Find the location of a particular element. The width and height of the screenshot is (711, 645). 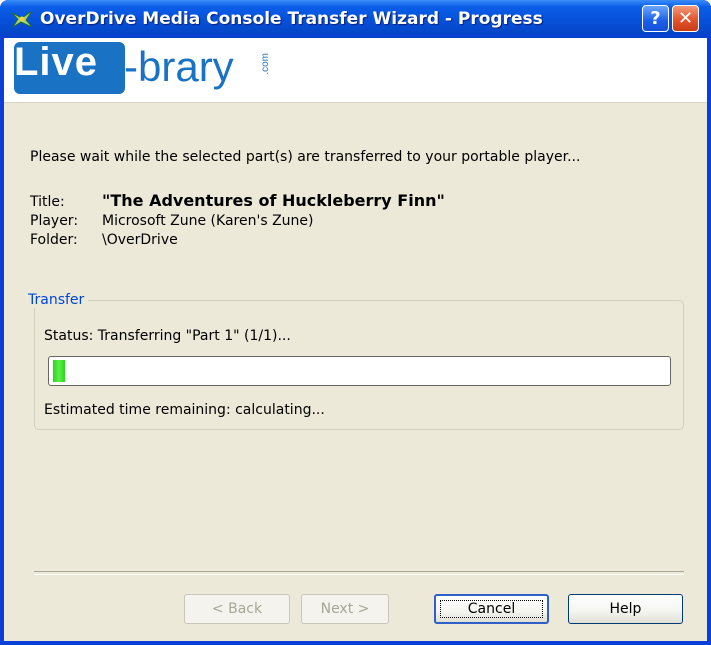

focus-ring is located at coordinates (491, 609).